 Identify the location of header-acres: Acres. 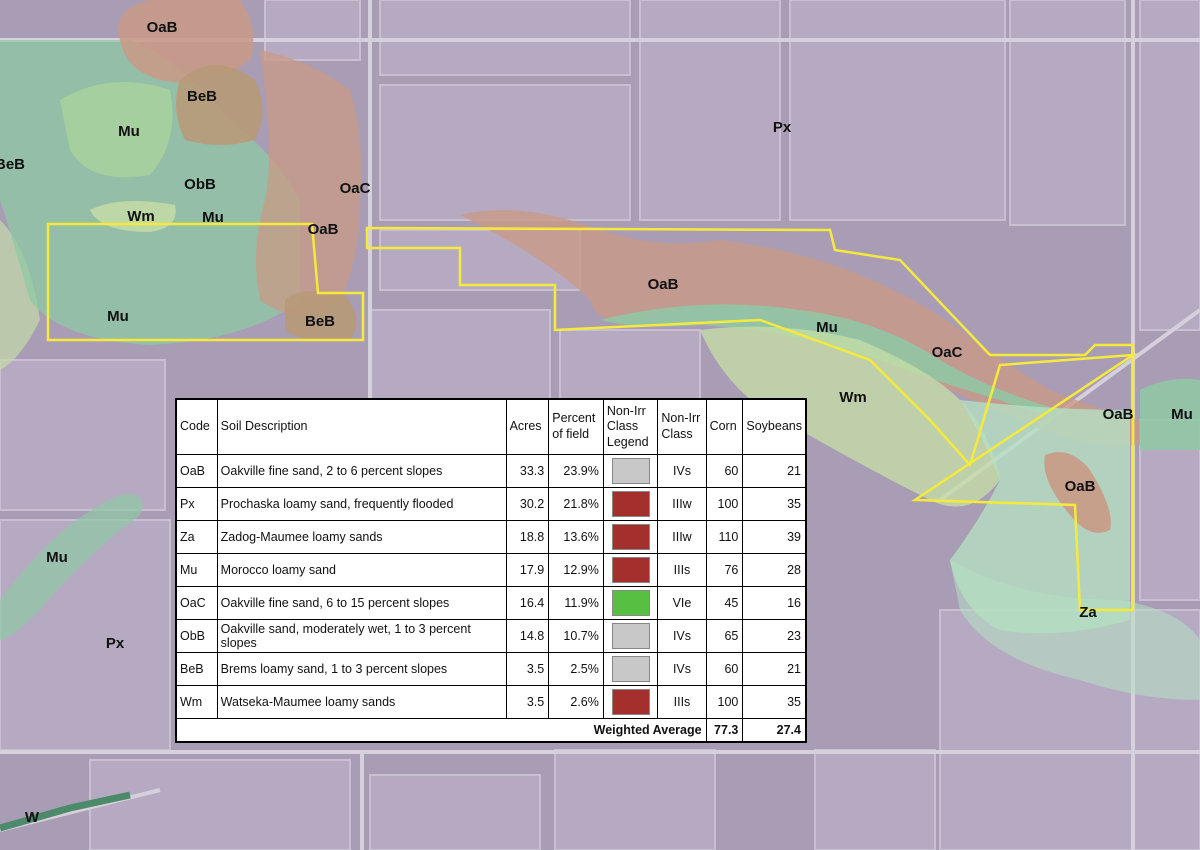
(527, 426).